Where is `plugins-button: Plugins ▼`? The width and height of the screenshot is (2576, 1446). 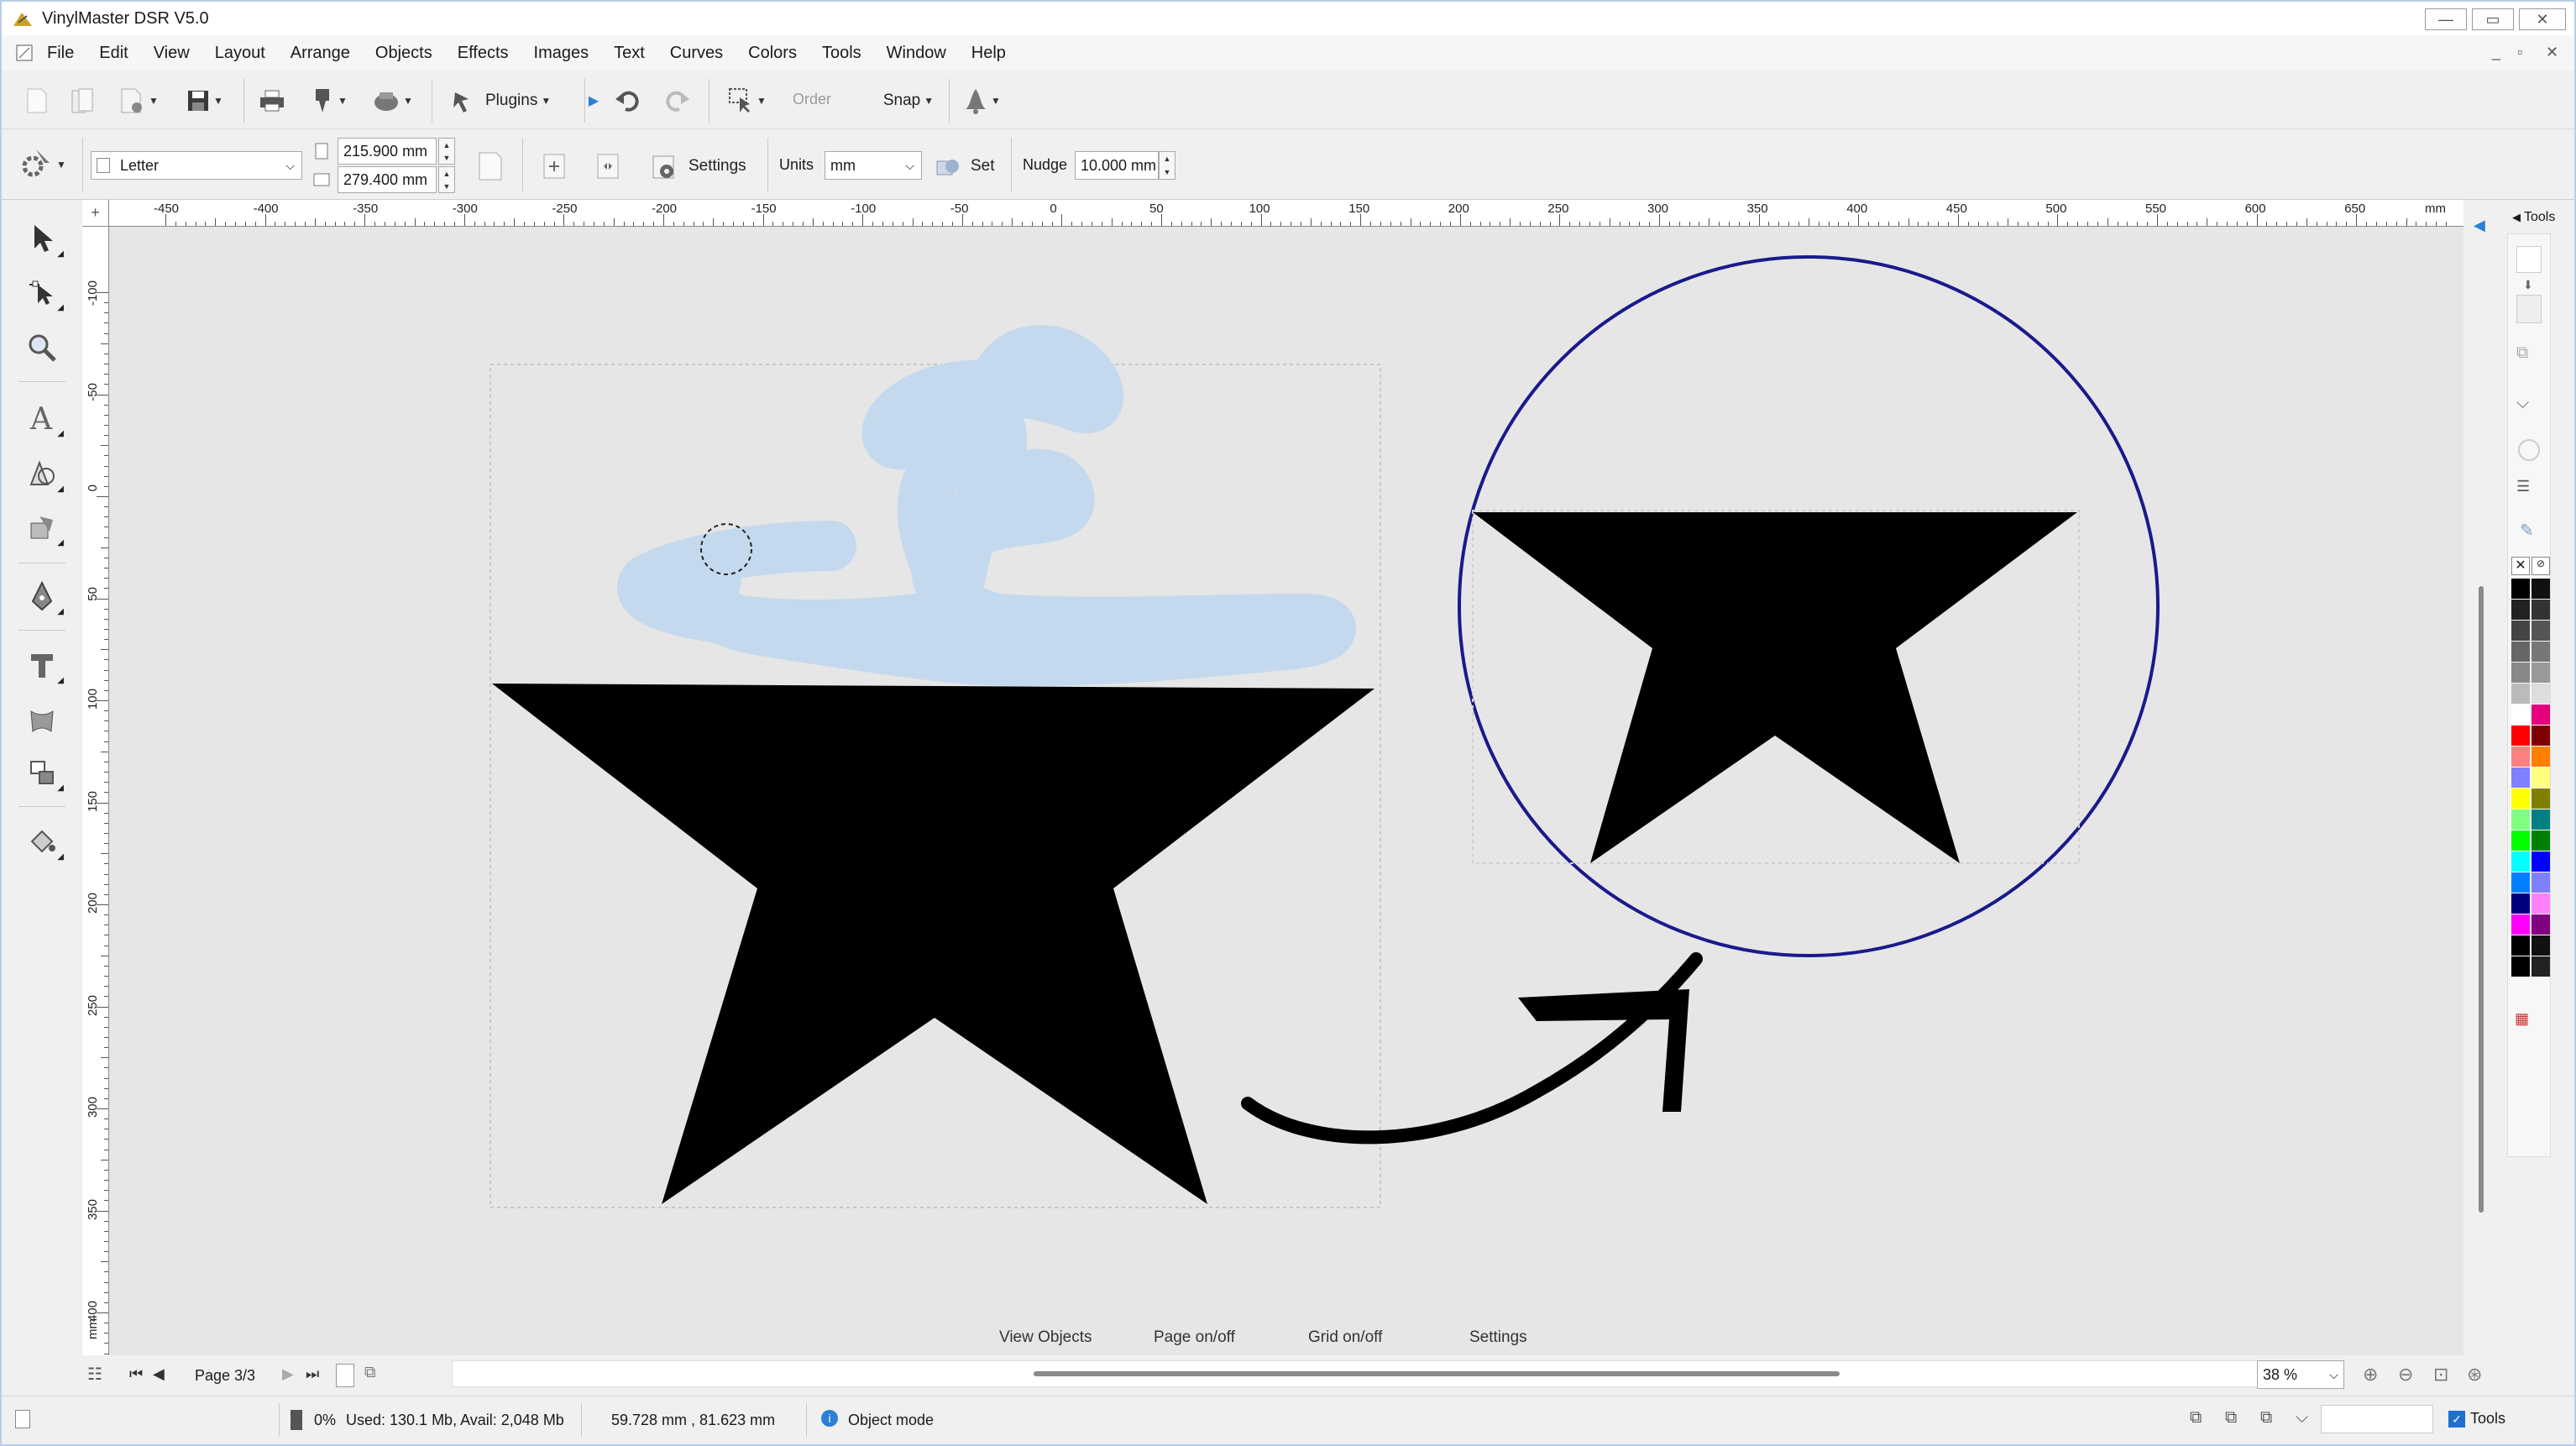
plugins-button: Plugins ▼ is located at coordinates (515, 101).